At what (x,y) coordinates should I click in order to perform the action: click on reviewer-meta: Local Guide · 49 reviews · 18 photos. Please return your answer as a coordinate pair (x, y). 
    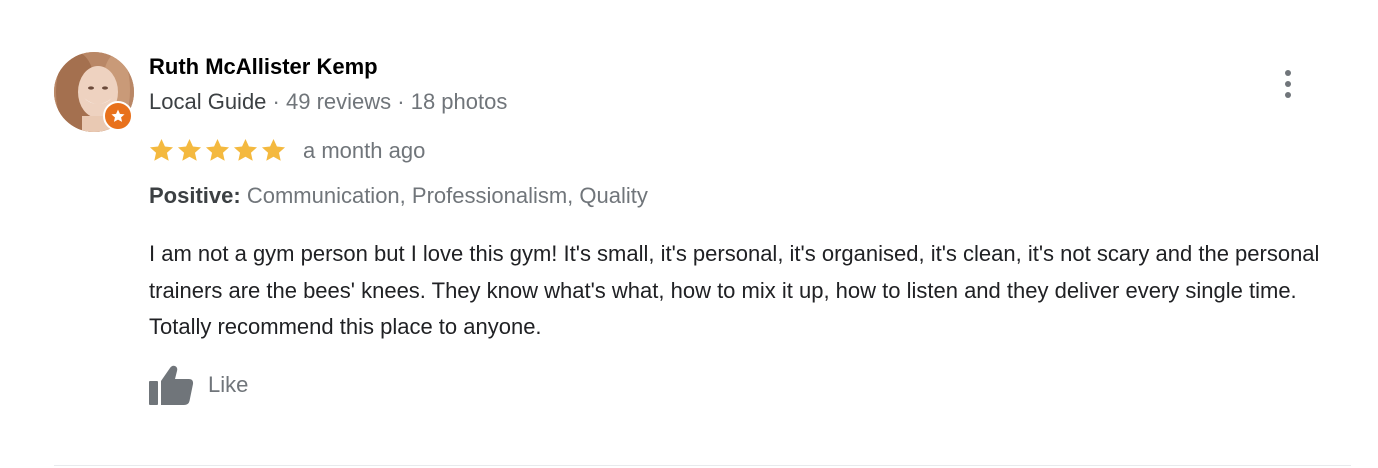
    Looking at the image, I should click on (328, 102).